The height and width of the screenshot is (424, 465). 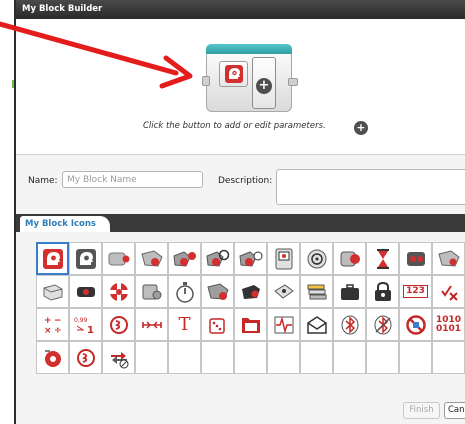 What do you see at coordinates (448, 291) in the screenshot?
I see `logic-operations-icon` at bounding box center [448, 291].